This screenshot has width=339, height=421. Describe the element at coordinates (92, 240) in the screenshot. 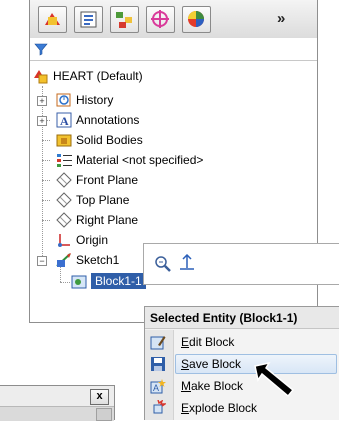

I see `tree-item-label: Origin` at that location.